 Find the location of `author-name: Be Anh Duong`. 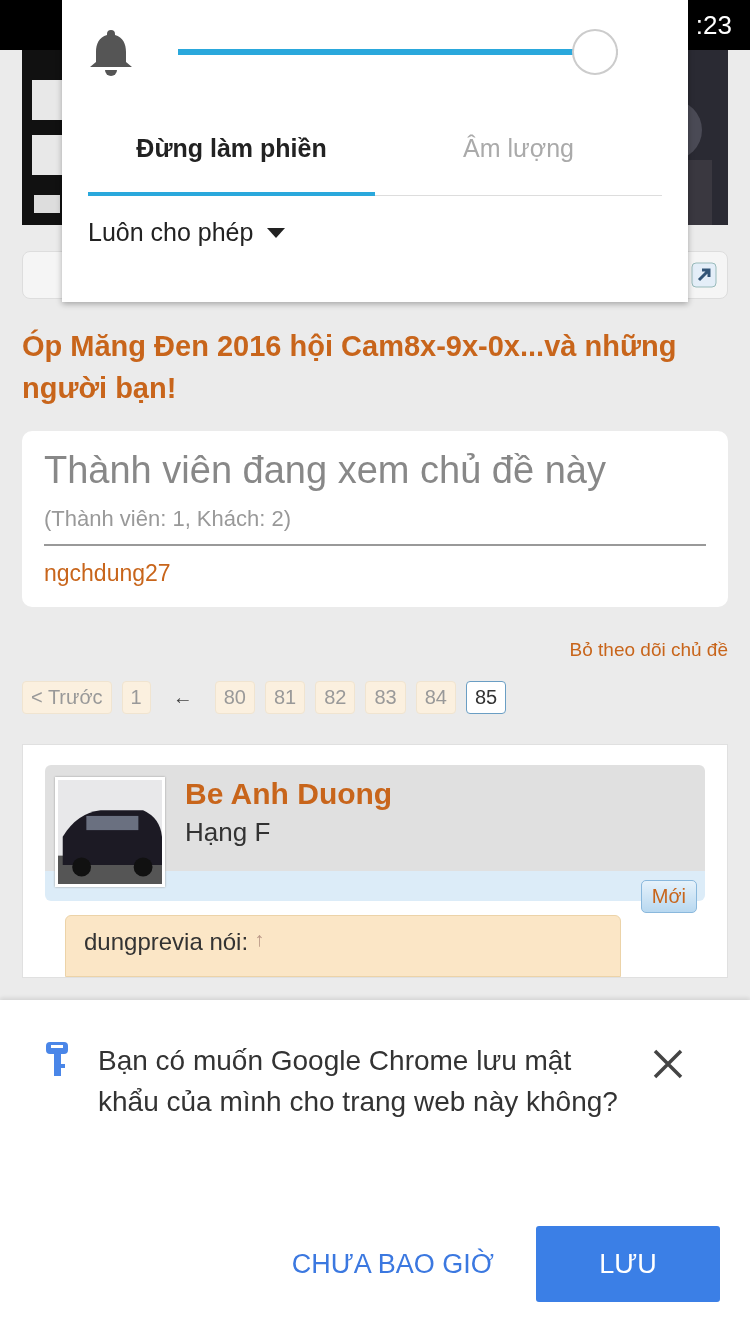

author-name: Be Anh Duong is located at coordinates (289, 794).